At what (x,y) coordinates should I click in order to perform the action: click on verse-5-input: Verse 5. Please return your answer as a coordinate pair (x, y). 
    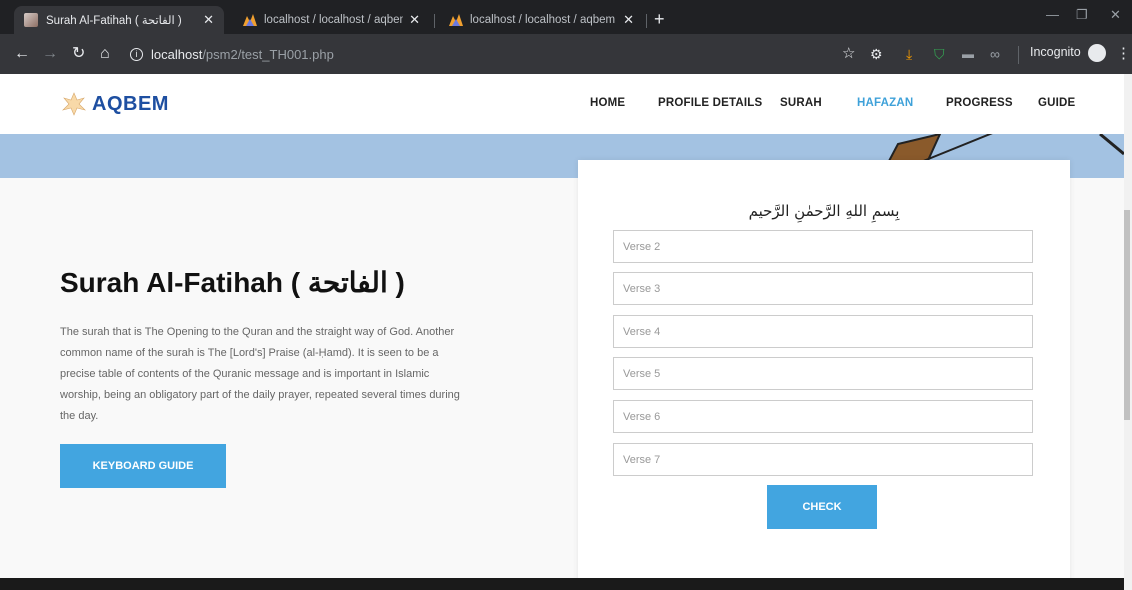
    Looking at the image, I should click on (823, 373).